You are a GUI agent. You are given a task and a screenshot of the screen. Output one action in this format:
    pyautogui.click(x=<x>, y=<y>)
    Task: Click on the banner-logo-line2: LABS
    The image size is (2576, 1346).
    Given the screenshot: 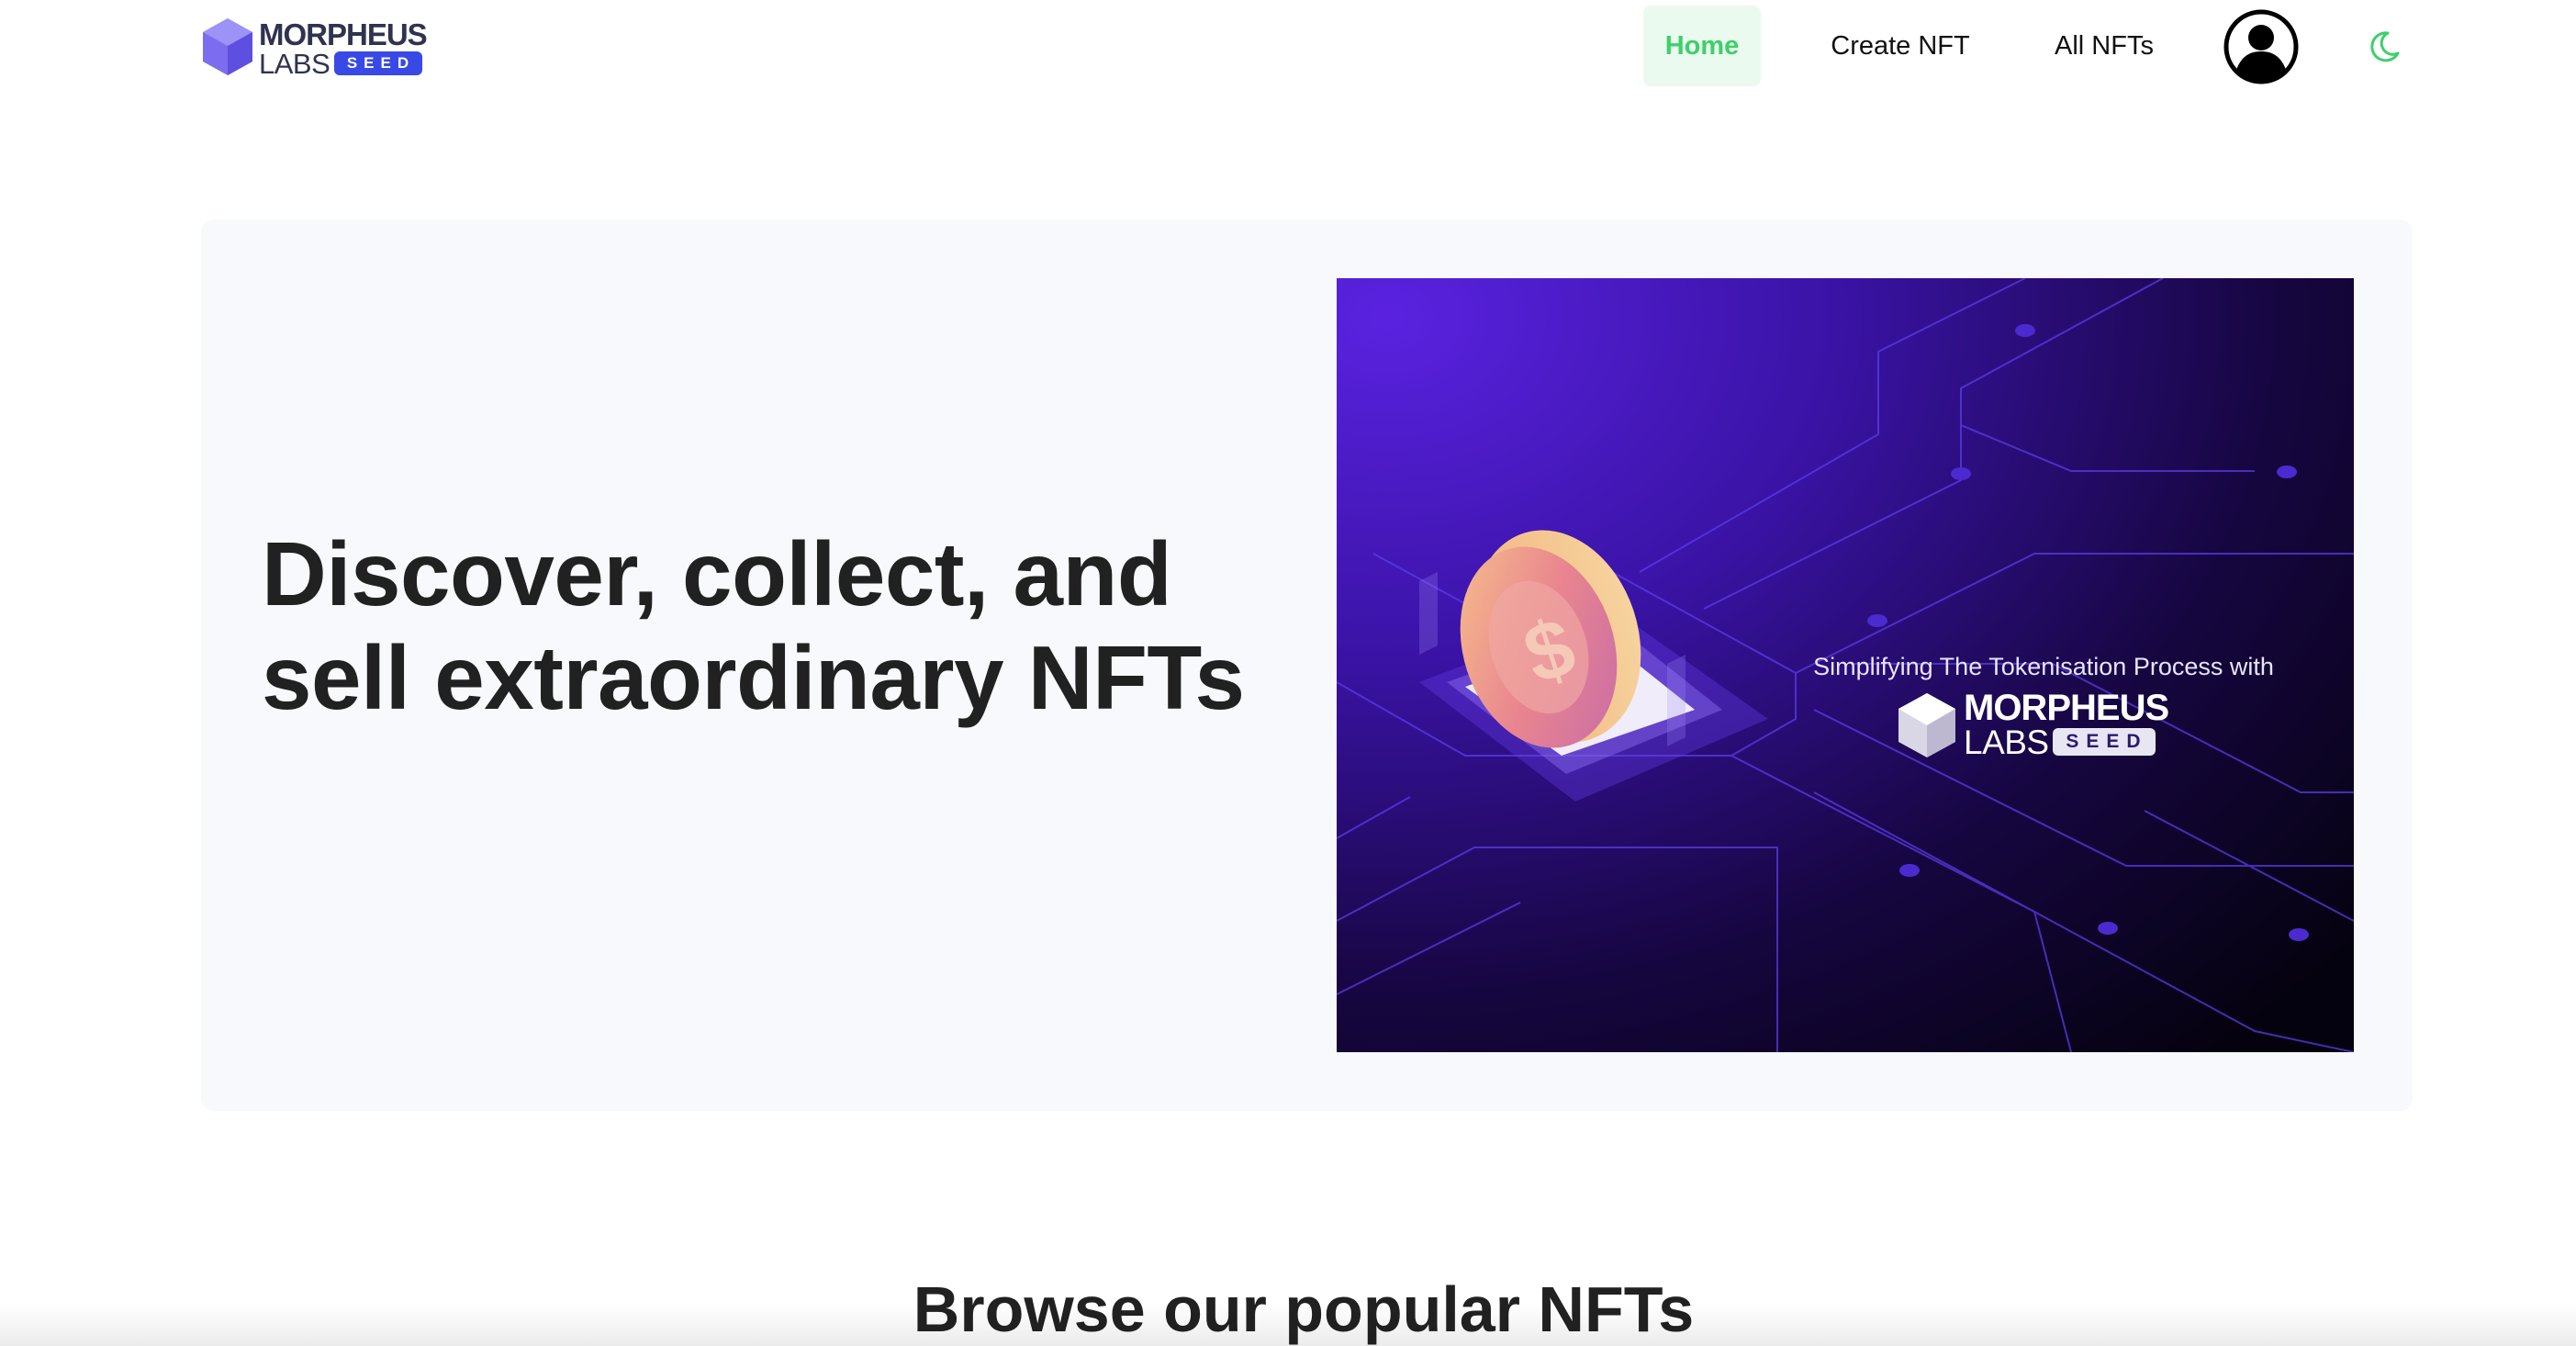 What is the action you would take?
    pyautogui.click(x=2006, y=742)
    